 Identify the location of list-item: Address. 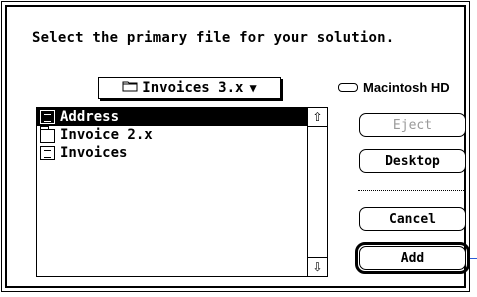
(172, 117).